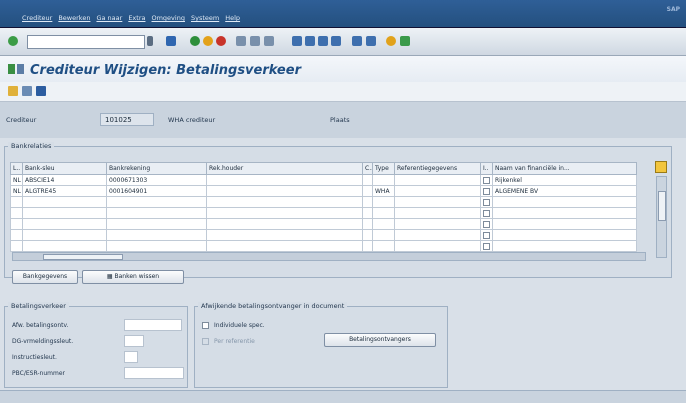 The image size is (686, 403). Describe the element at coordinates (371, 41) in the screenshot. I see `shortcut-icon` at that location.